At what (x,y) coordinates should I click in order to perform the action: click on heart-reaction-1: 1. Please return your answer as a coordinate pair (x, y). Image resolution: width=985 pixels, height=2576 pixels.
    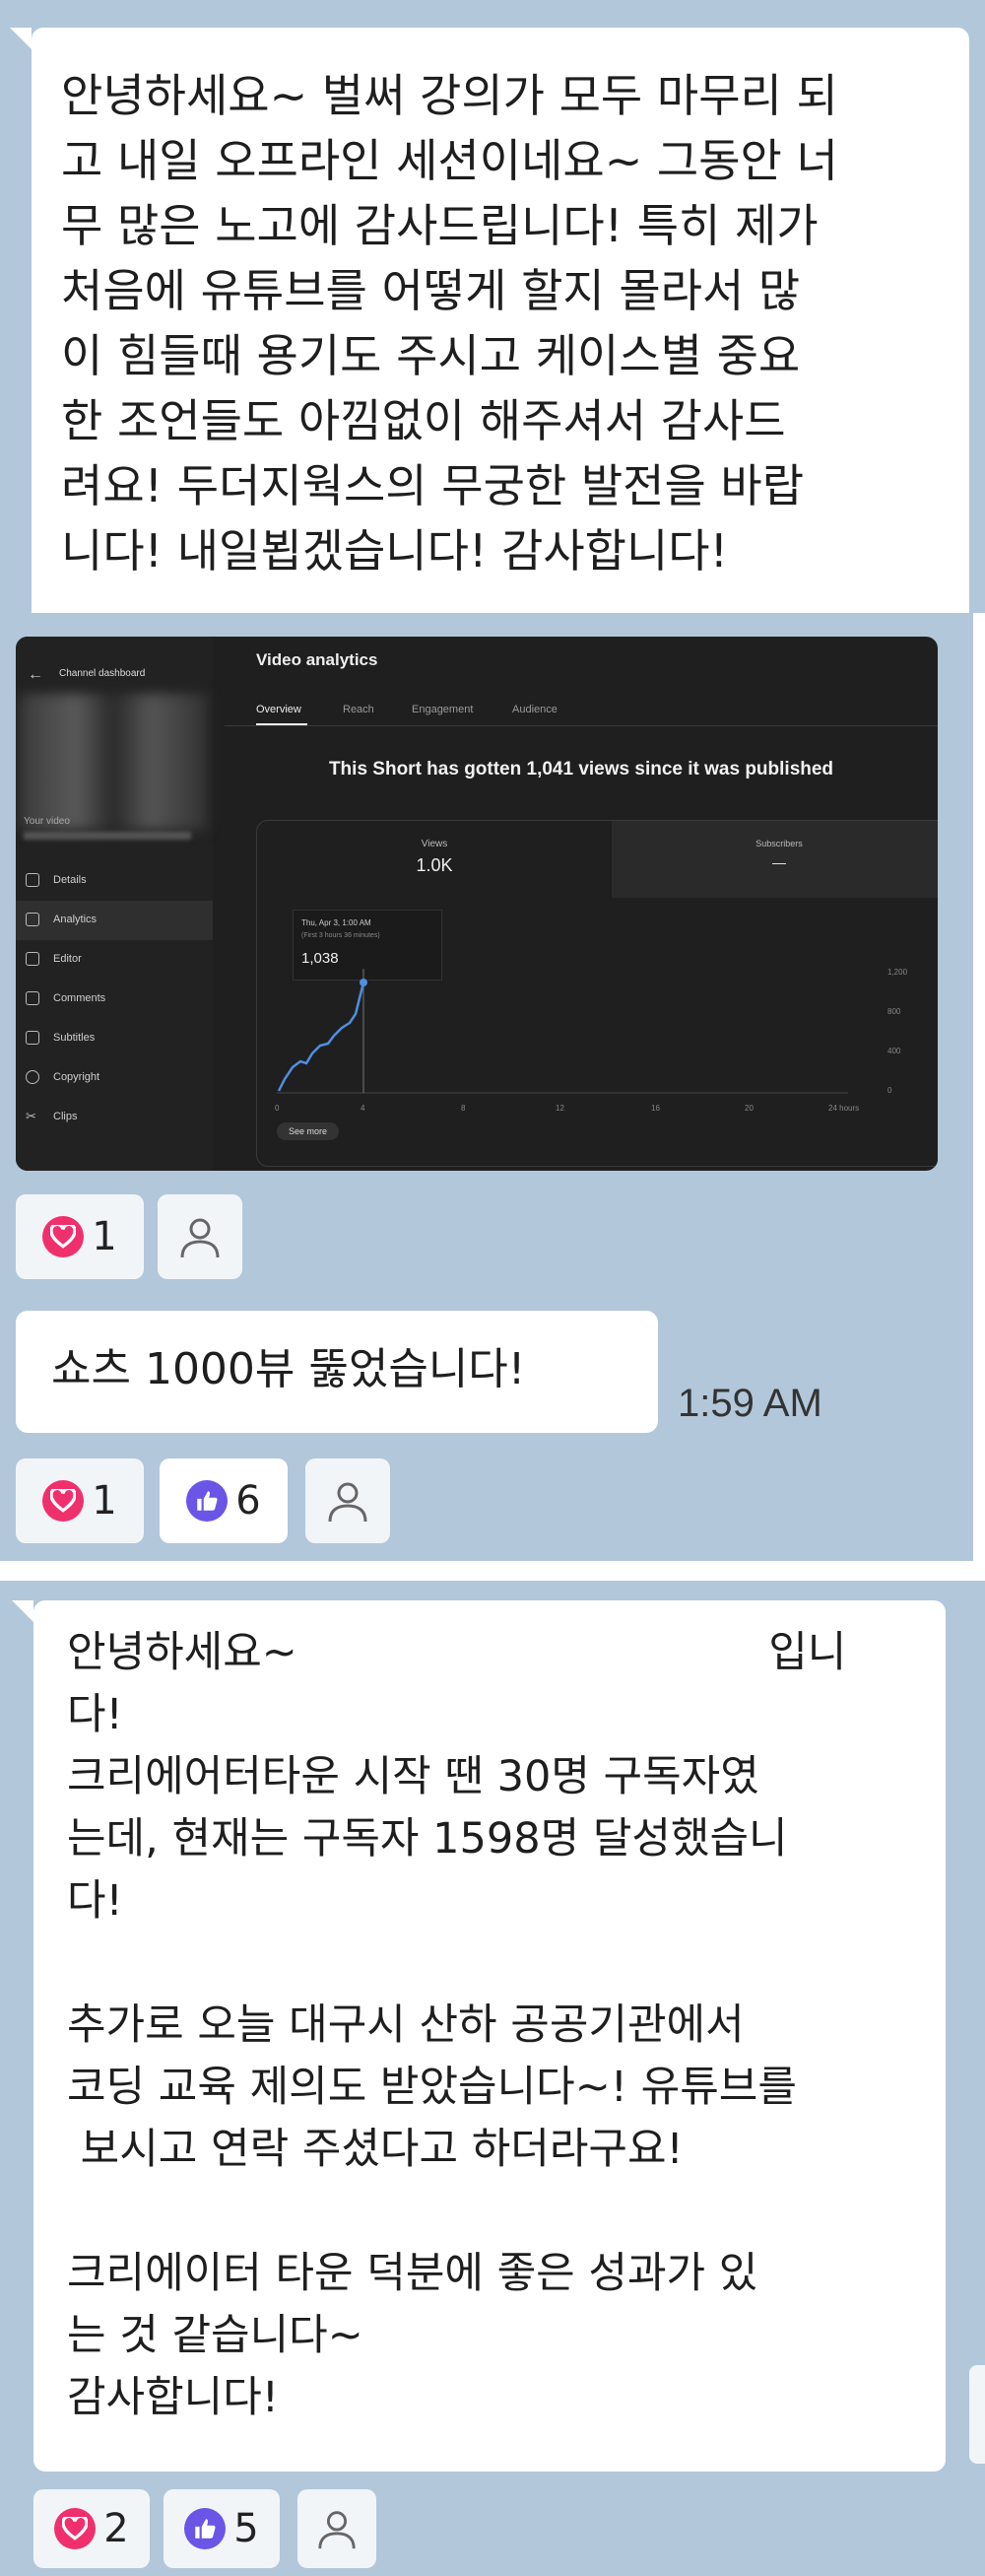
    Looking at the image, I should click on (80, 1236).